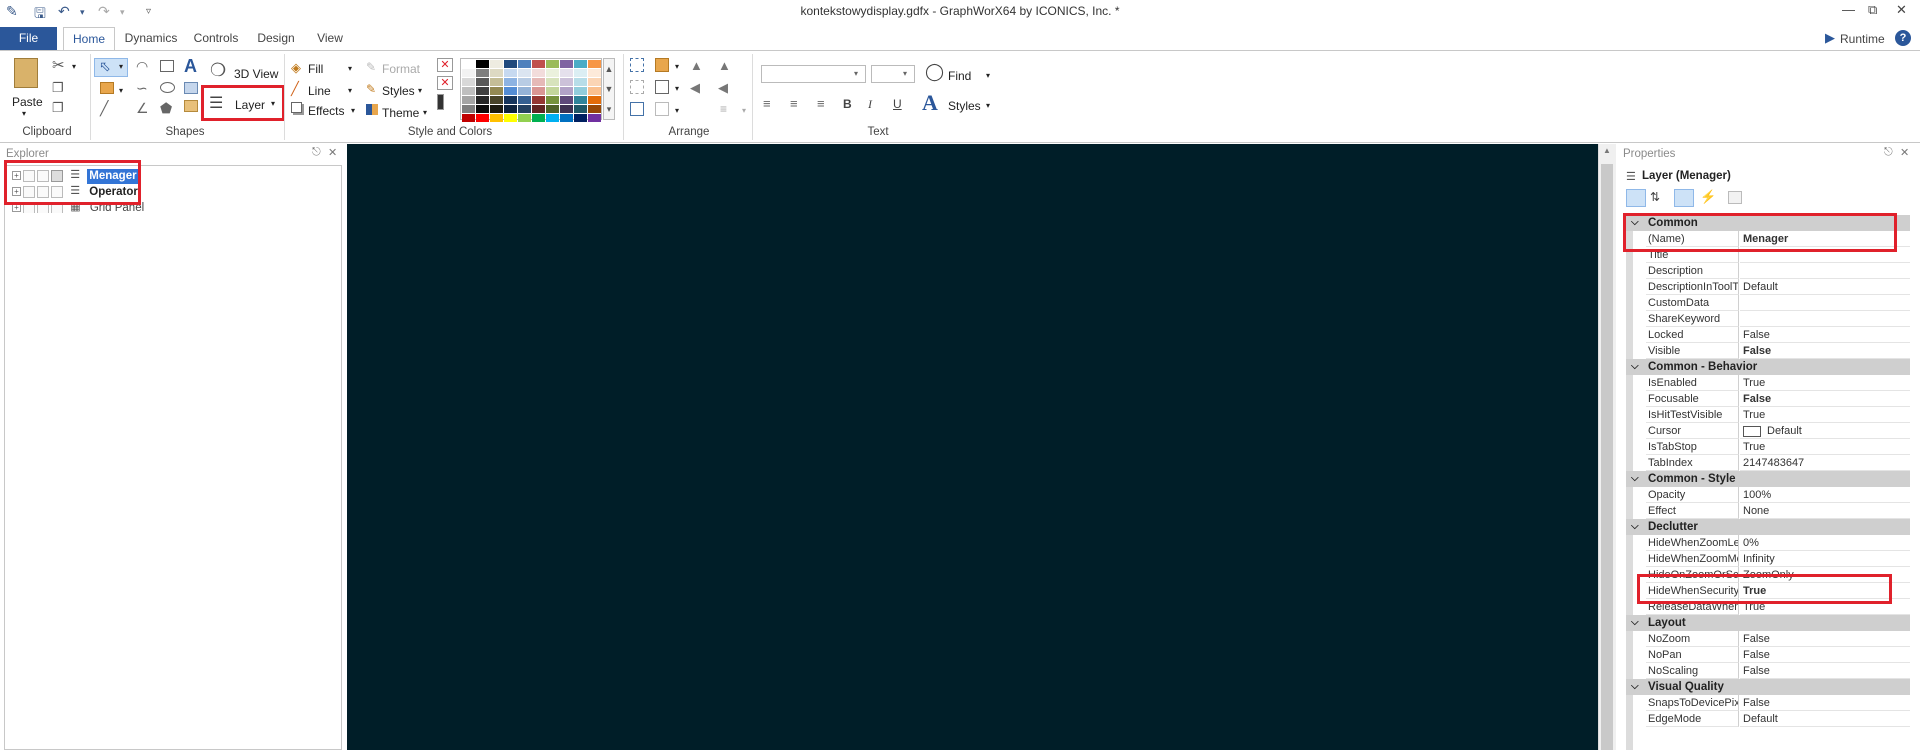 This screenshot has width=1920, height=750. I want to click on eyedropper-icon, so click(440, 102).